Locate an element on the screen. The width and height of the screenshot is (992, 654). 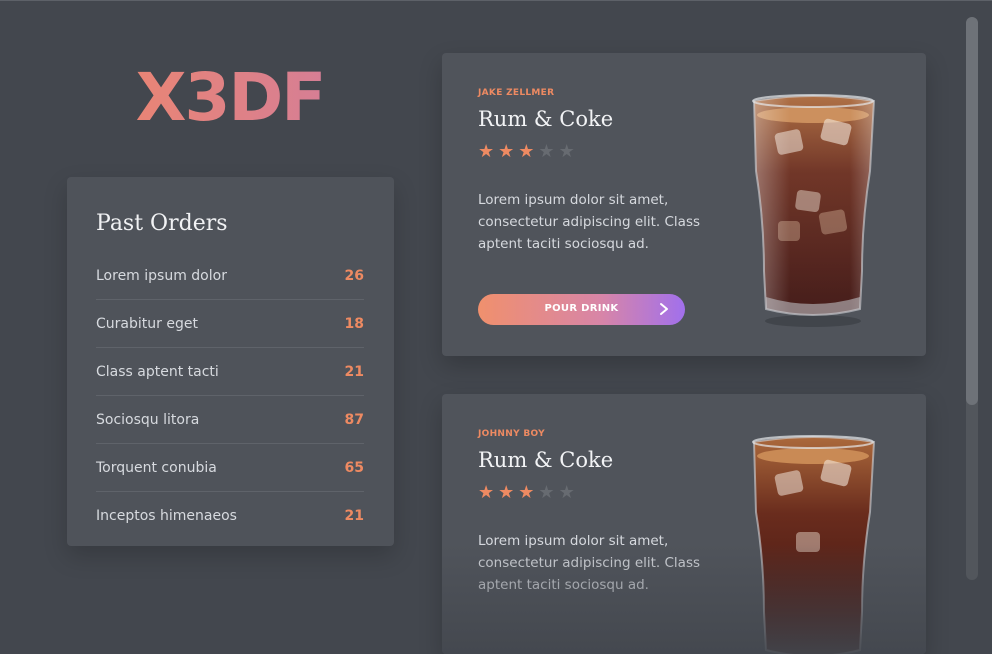
order-name: Class aptent tacti is located at coordinates (157, 371).